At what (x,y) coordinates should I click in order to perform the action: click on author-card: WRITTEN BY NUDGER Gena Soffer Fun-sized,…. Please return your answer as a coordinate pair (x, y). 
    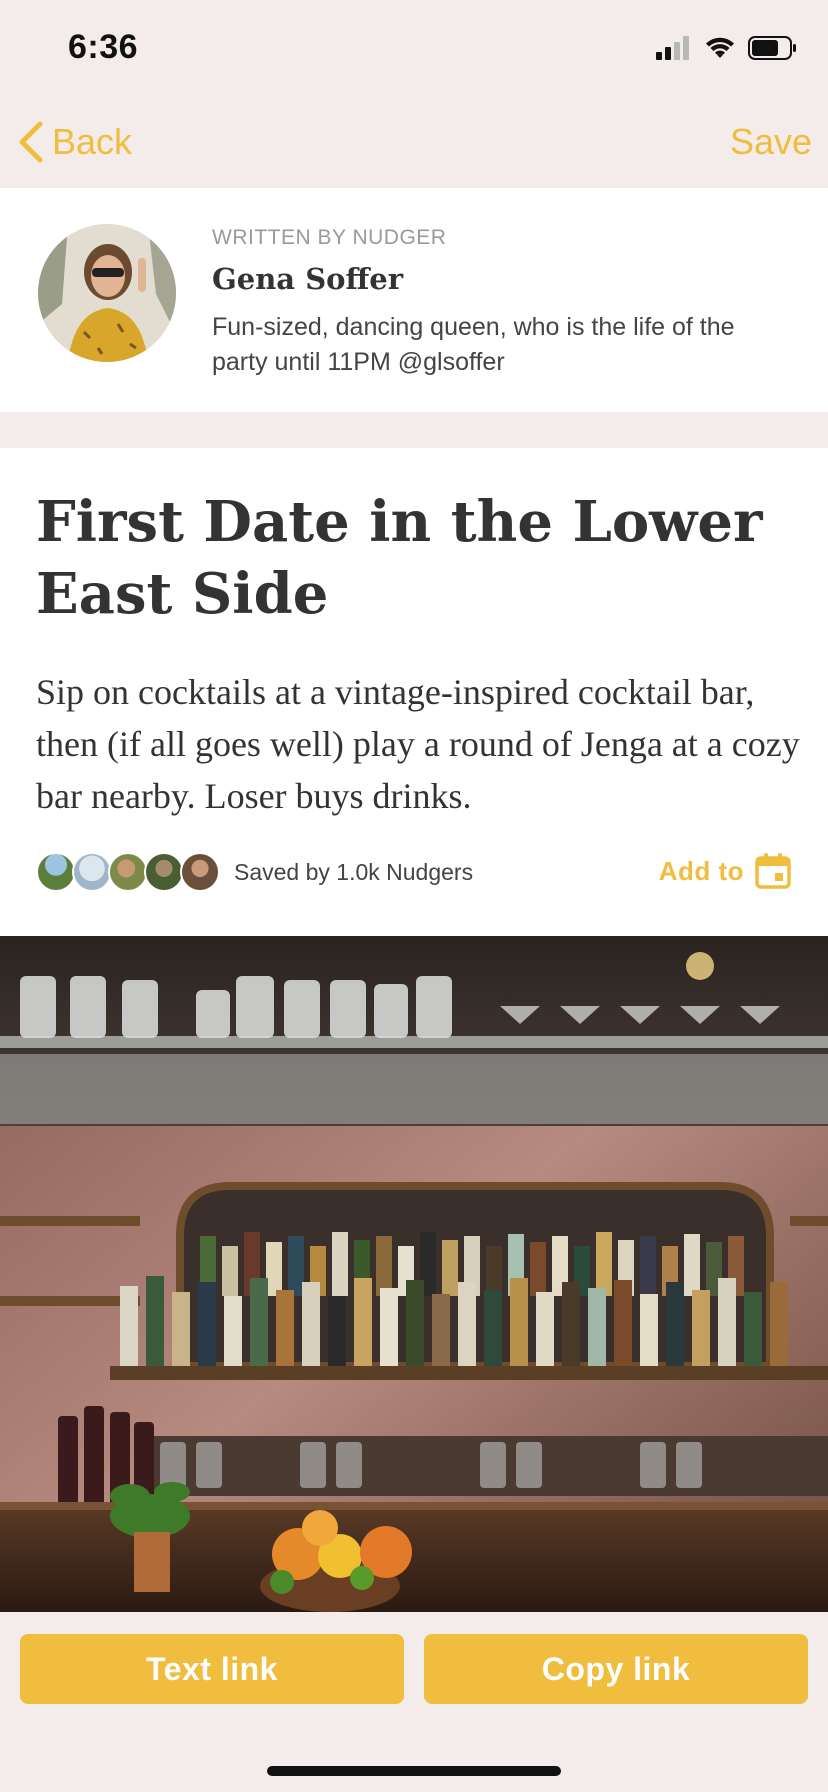
    Looking at the image, I should click on (414, 300).